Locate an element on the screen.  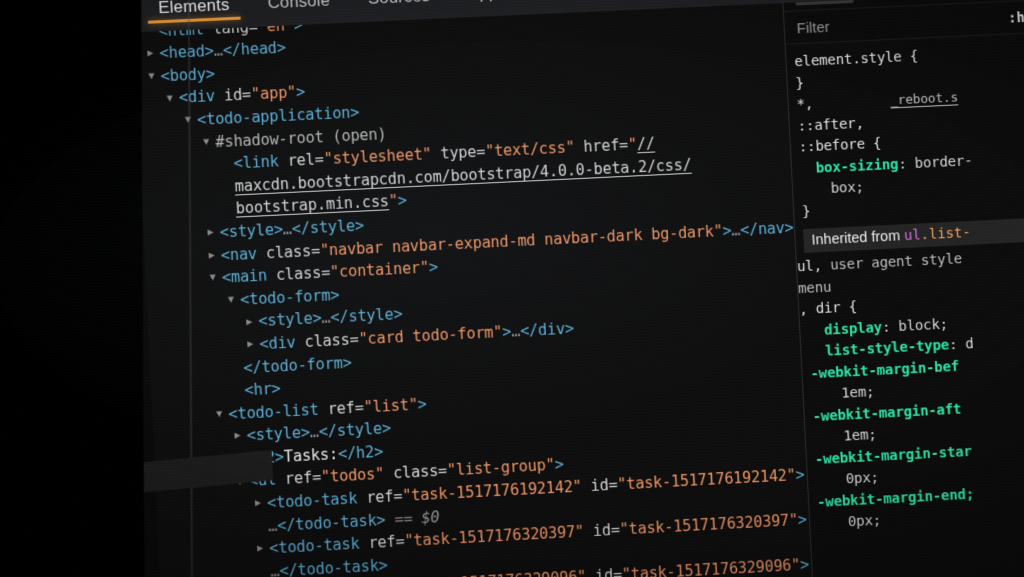
dom-node-markup: </todo-form> is located at coordinates (297, 365).